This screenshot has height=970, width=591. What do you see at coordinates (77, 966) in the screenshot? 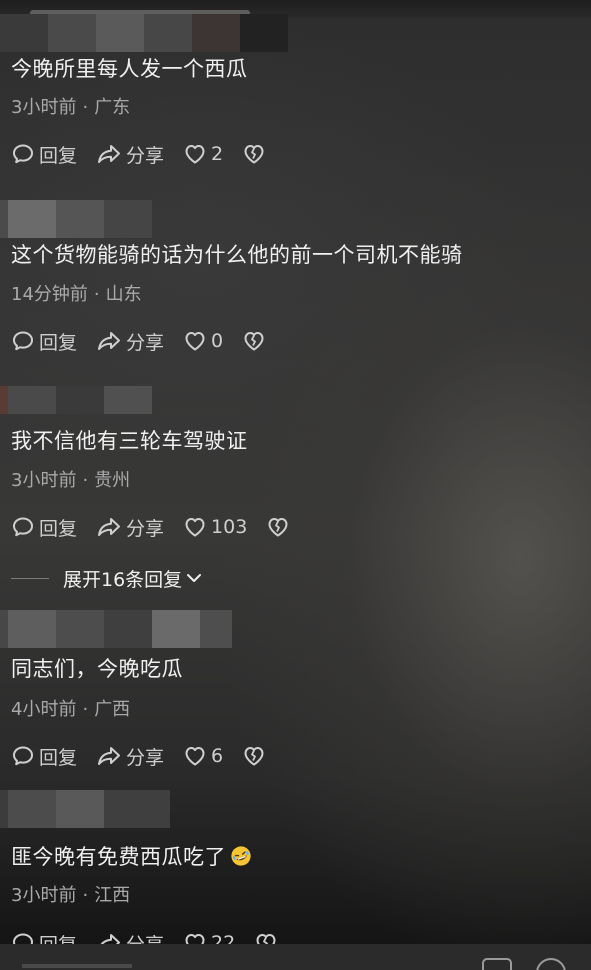
I see `comment-input-field` at bounding box center [77, 966].